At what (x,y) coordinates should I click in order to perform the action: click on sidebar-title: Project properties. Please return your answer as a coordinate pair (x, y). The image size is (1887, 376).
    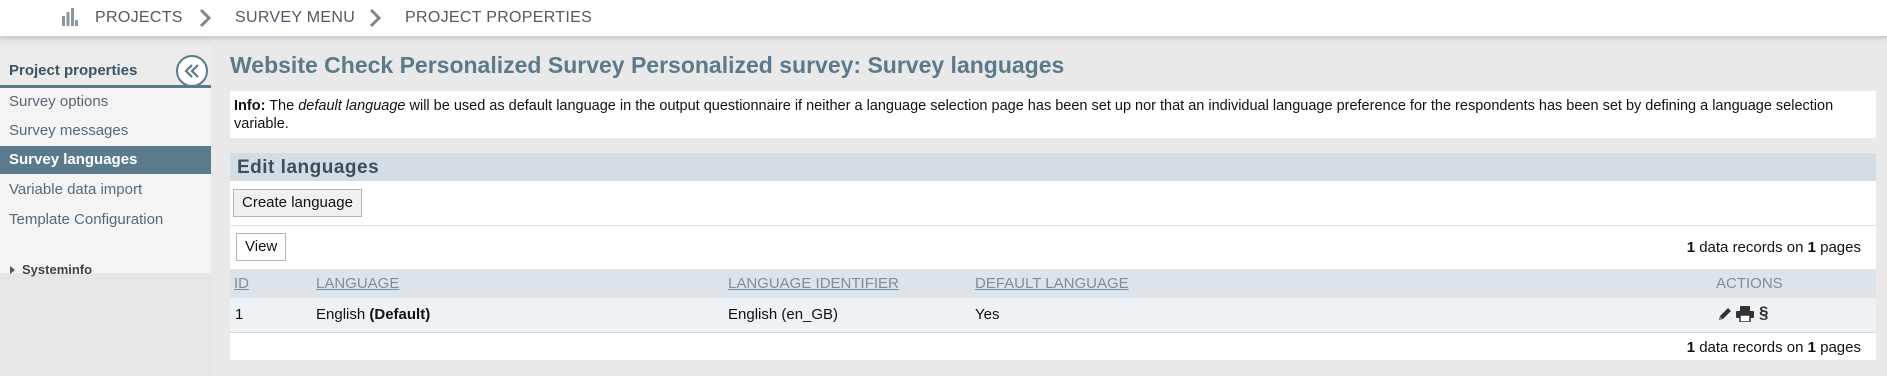
    Looking at the image, I should click on (73, 70).